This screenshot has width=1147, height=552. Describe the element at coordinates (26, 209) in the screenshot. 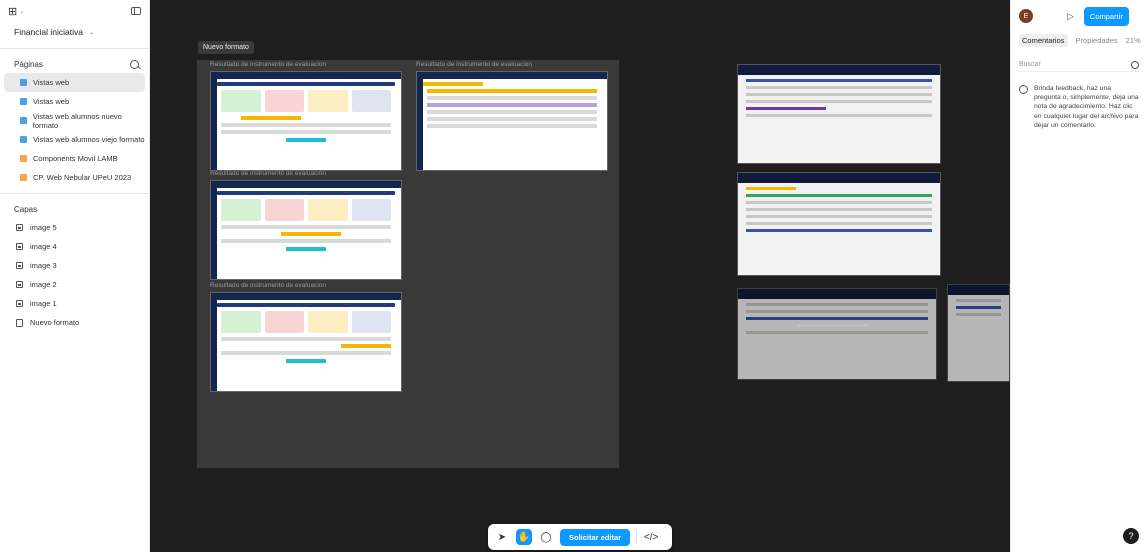

I see `layers-title: Capas` at that location.